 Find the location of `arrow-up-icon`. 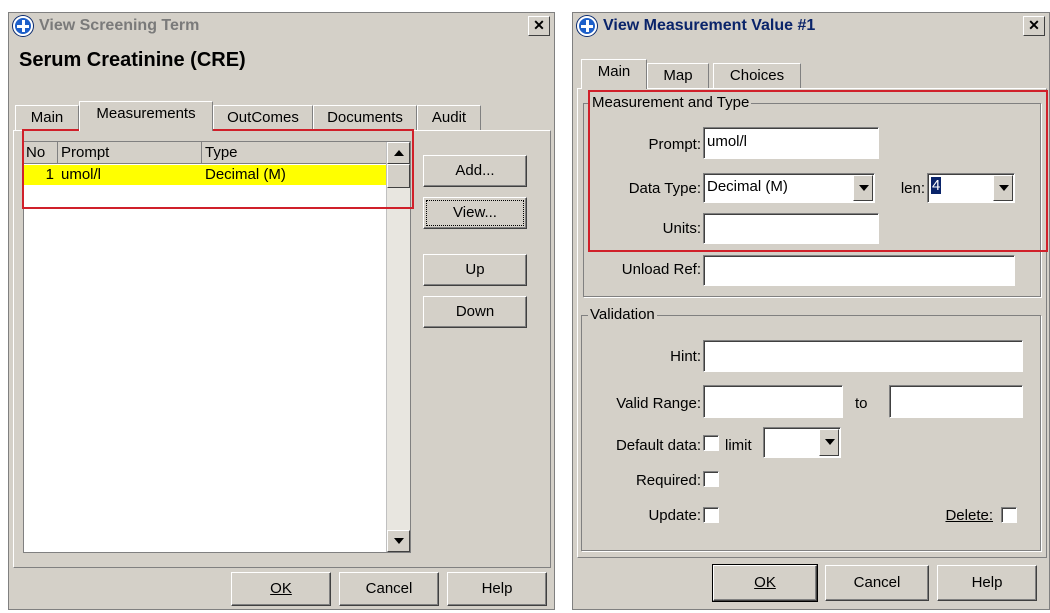

arrow-up-icon is located at coordinates (399, 153).